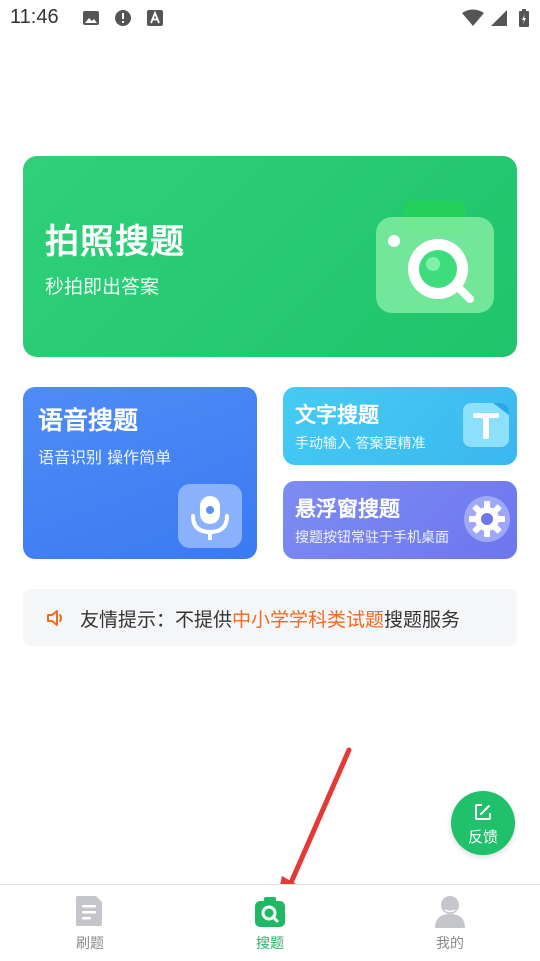 This screenshot has height=961, width=540. What do you see at coordinates (89, 911) in the screenshot?
I see `document-icon` at bounding box center [89, 911].